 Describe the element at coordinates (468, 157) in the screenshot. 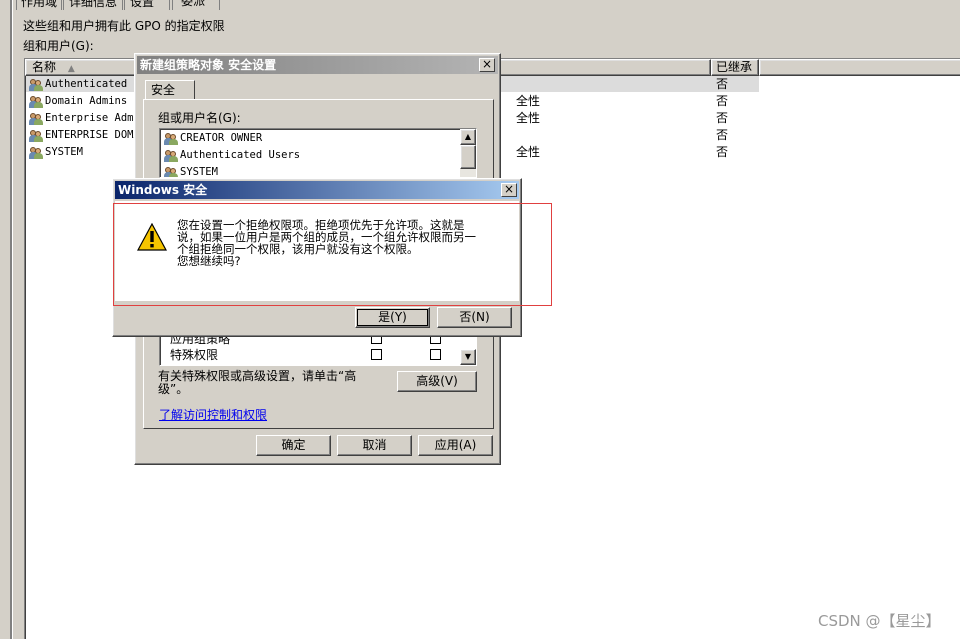

I see `scroll-thumb` at that location.